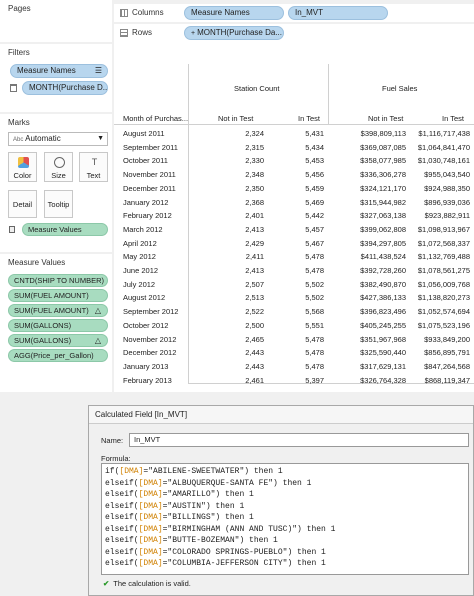 The image size is (474, 596). I want to click on table-cell: $411,438,524, so click(383, 257).